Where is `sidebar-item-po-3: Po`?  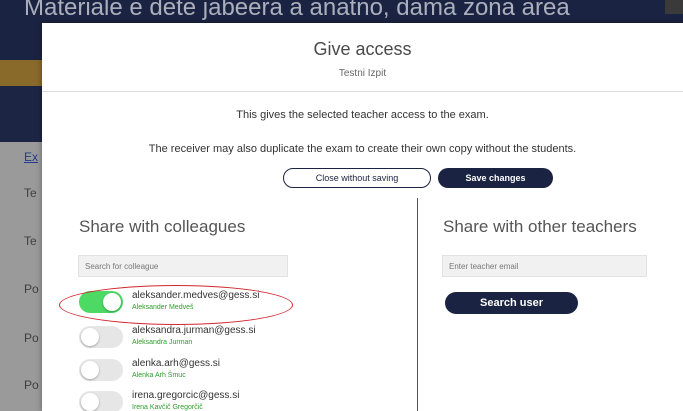
sidebar-item-po-3: Po is located at coordinates (31, 385).